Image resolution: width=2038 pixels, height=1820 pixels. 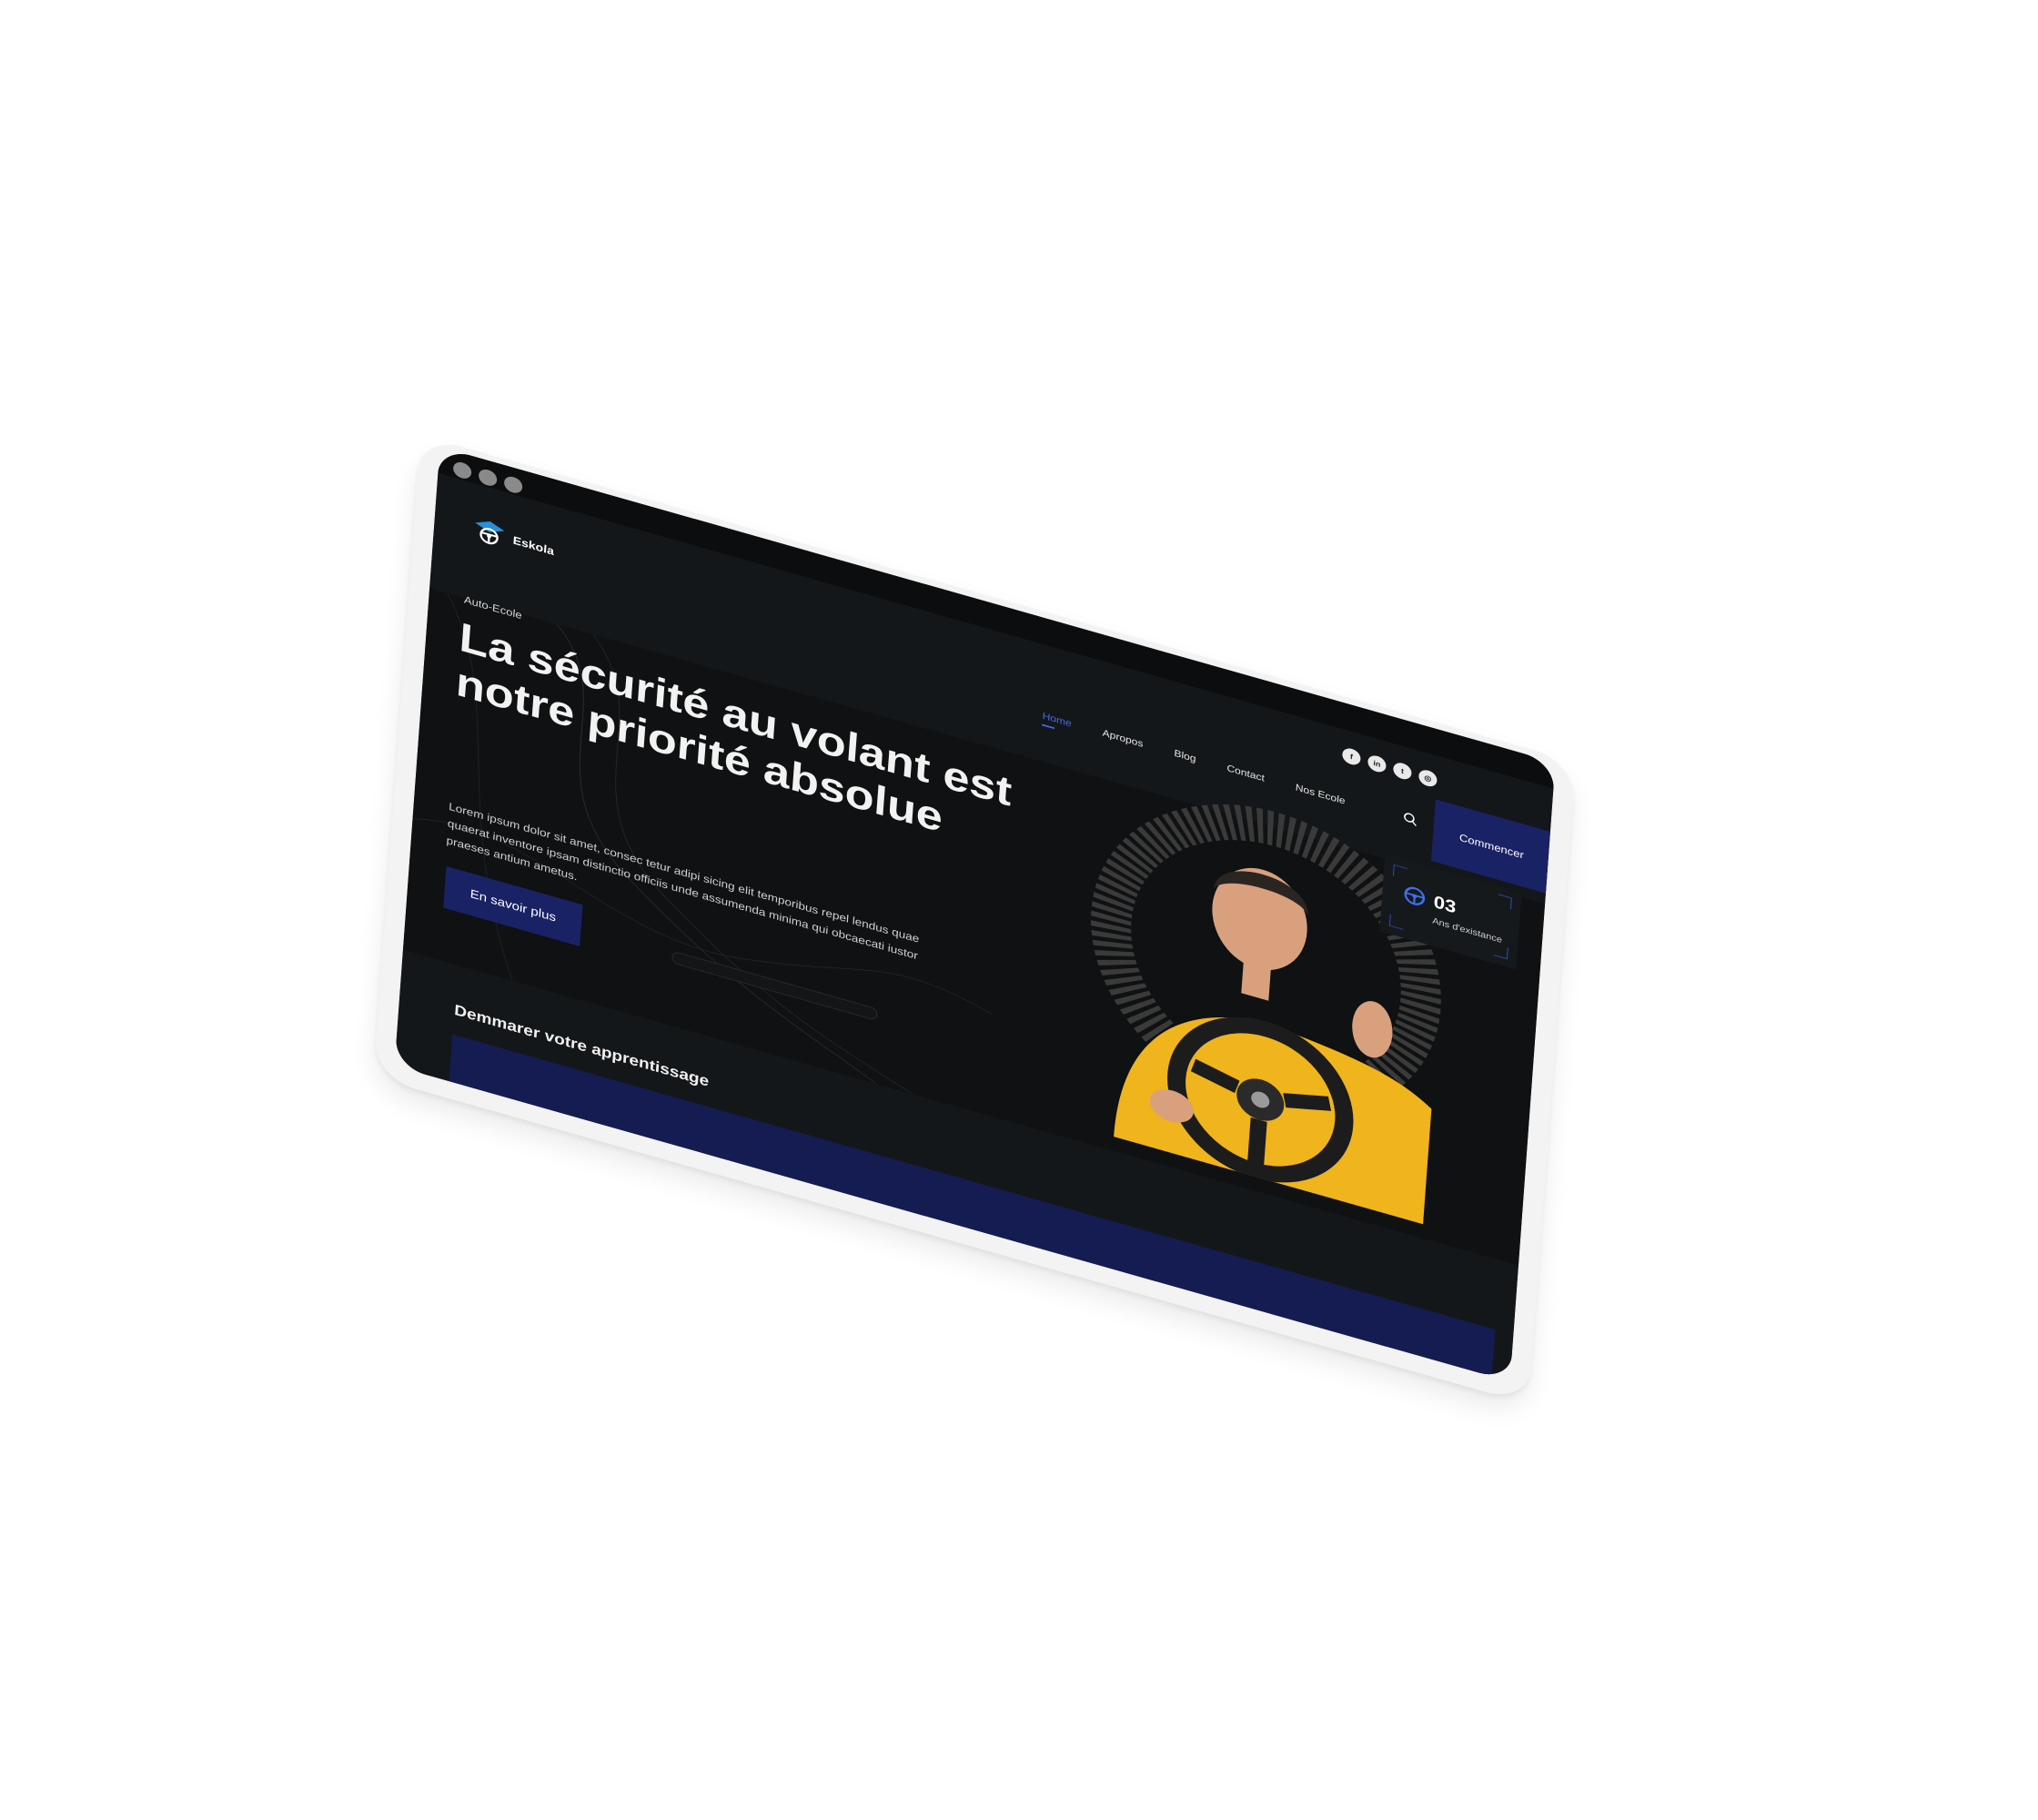 What do you see at coordinates (1415, 896) in the screenshot?
I see `steering-wheel-icon` at bounding box center [1415, 896].